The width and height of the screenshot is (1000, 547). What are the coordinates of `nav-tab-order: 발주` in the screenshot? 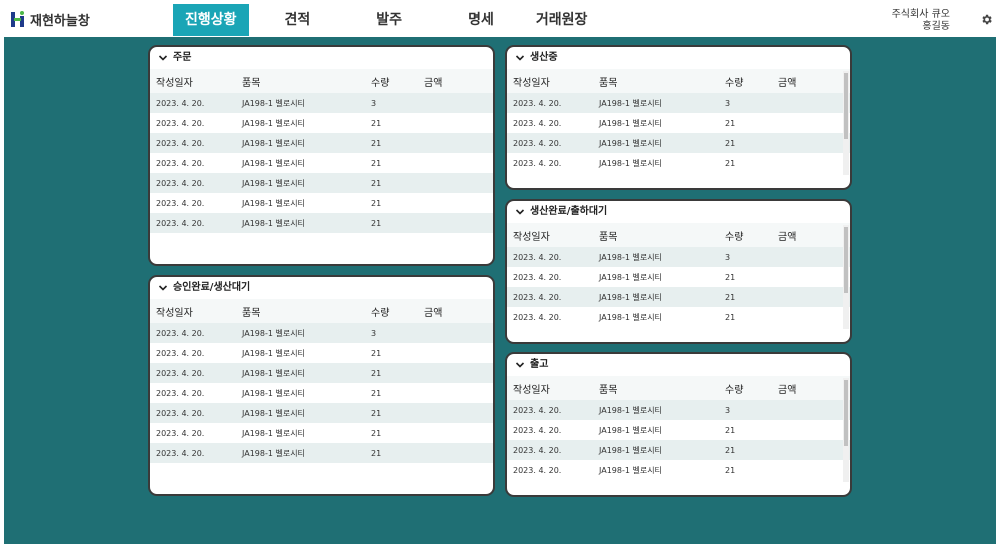 It's located at (389, 20).